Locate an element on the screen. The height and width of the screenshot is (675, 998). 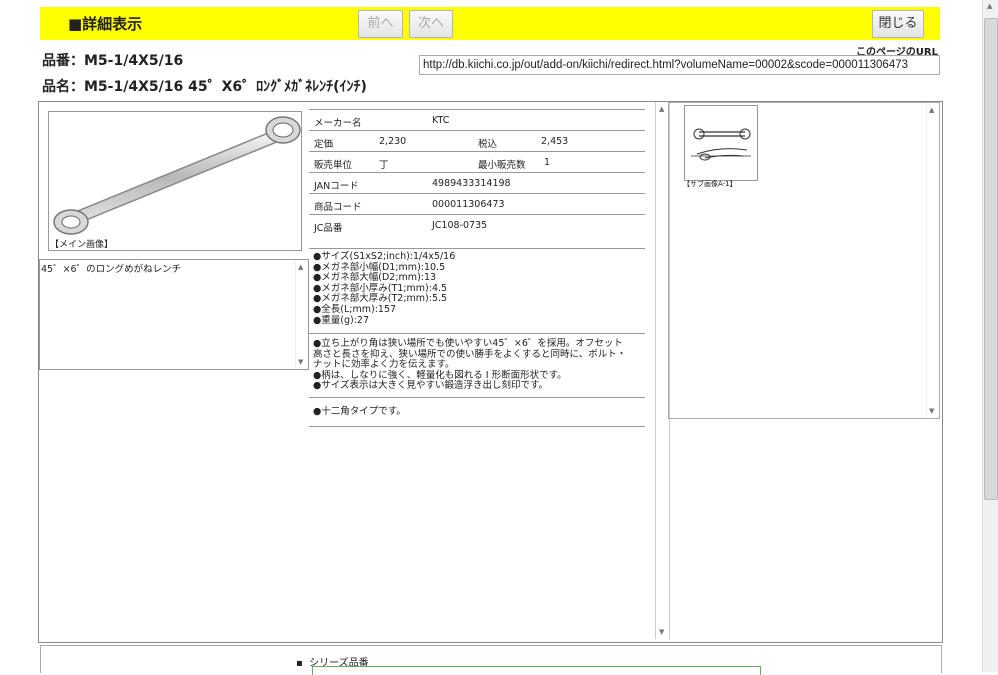
feature-line: ●立ち上がり角は狭い場所でも使いやすい45゜×6゜を採用。オフセット is located at coordinates (468, 343).